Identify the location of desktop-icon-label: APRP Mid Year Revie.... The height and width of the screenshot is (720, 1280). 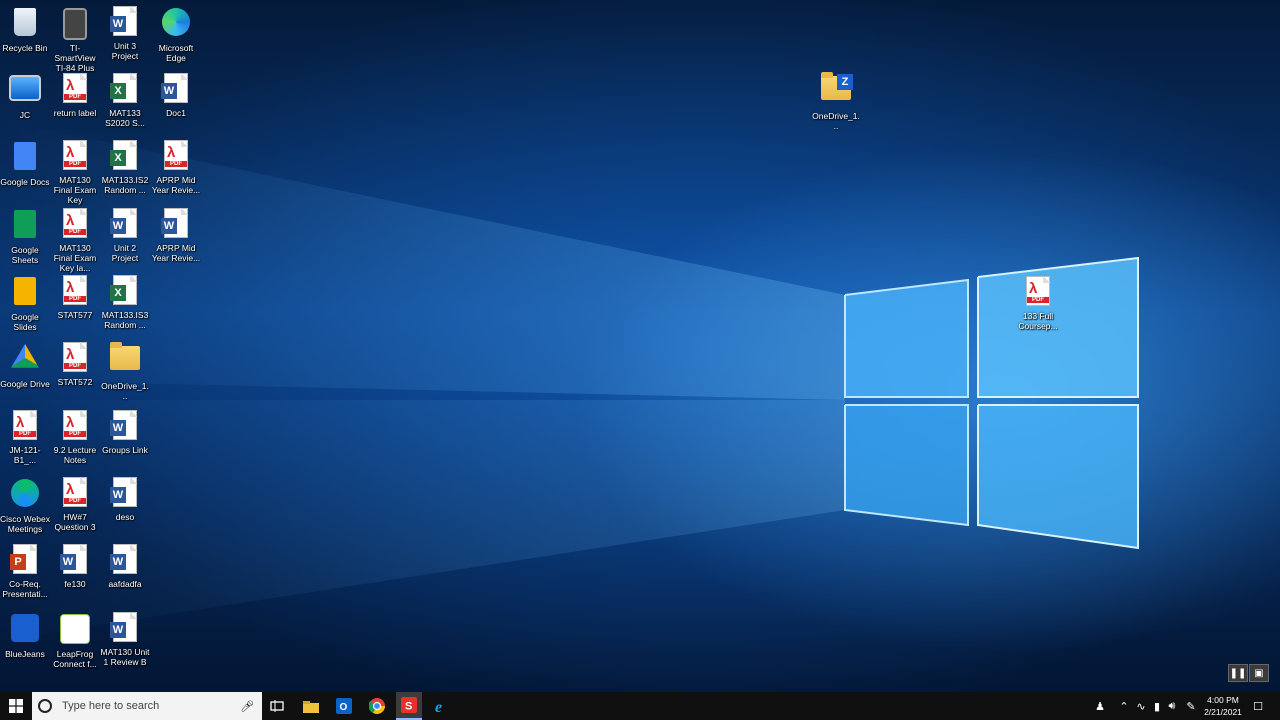
(176, 185).